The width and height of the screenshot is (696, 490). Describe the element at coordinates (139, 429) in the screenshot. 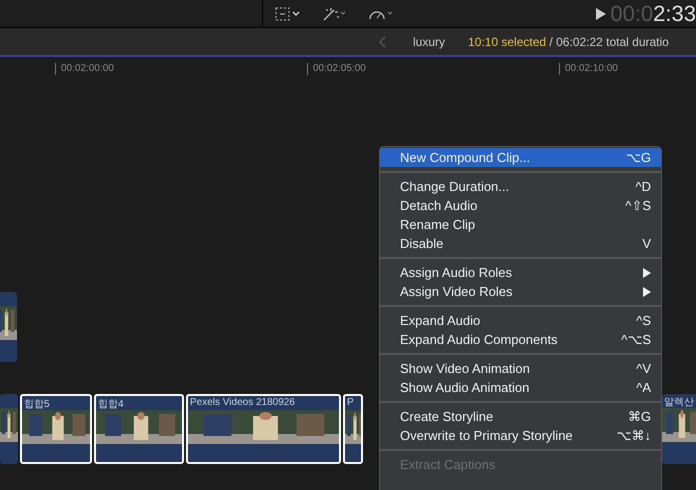

I see `video-clip: 힙합4` at that location.